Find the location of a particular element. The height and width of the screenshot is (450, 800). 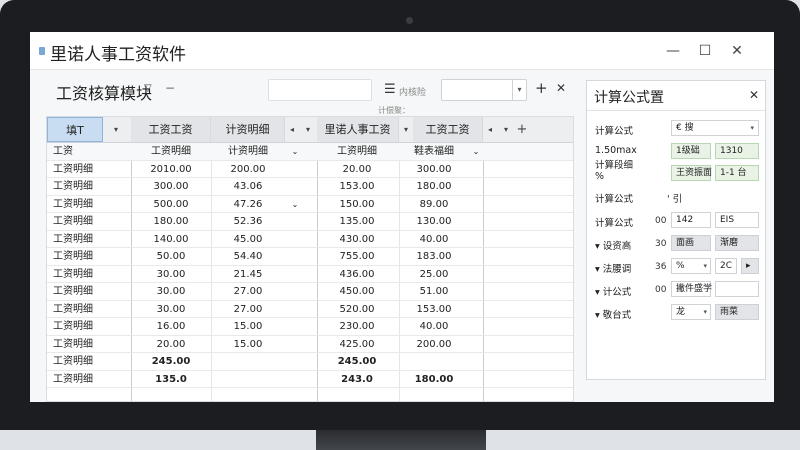

list-icon: ☰ is located at coordinates (390, 89).